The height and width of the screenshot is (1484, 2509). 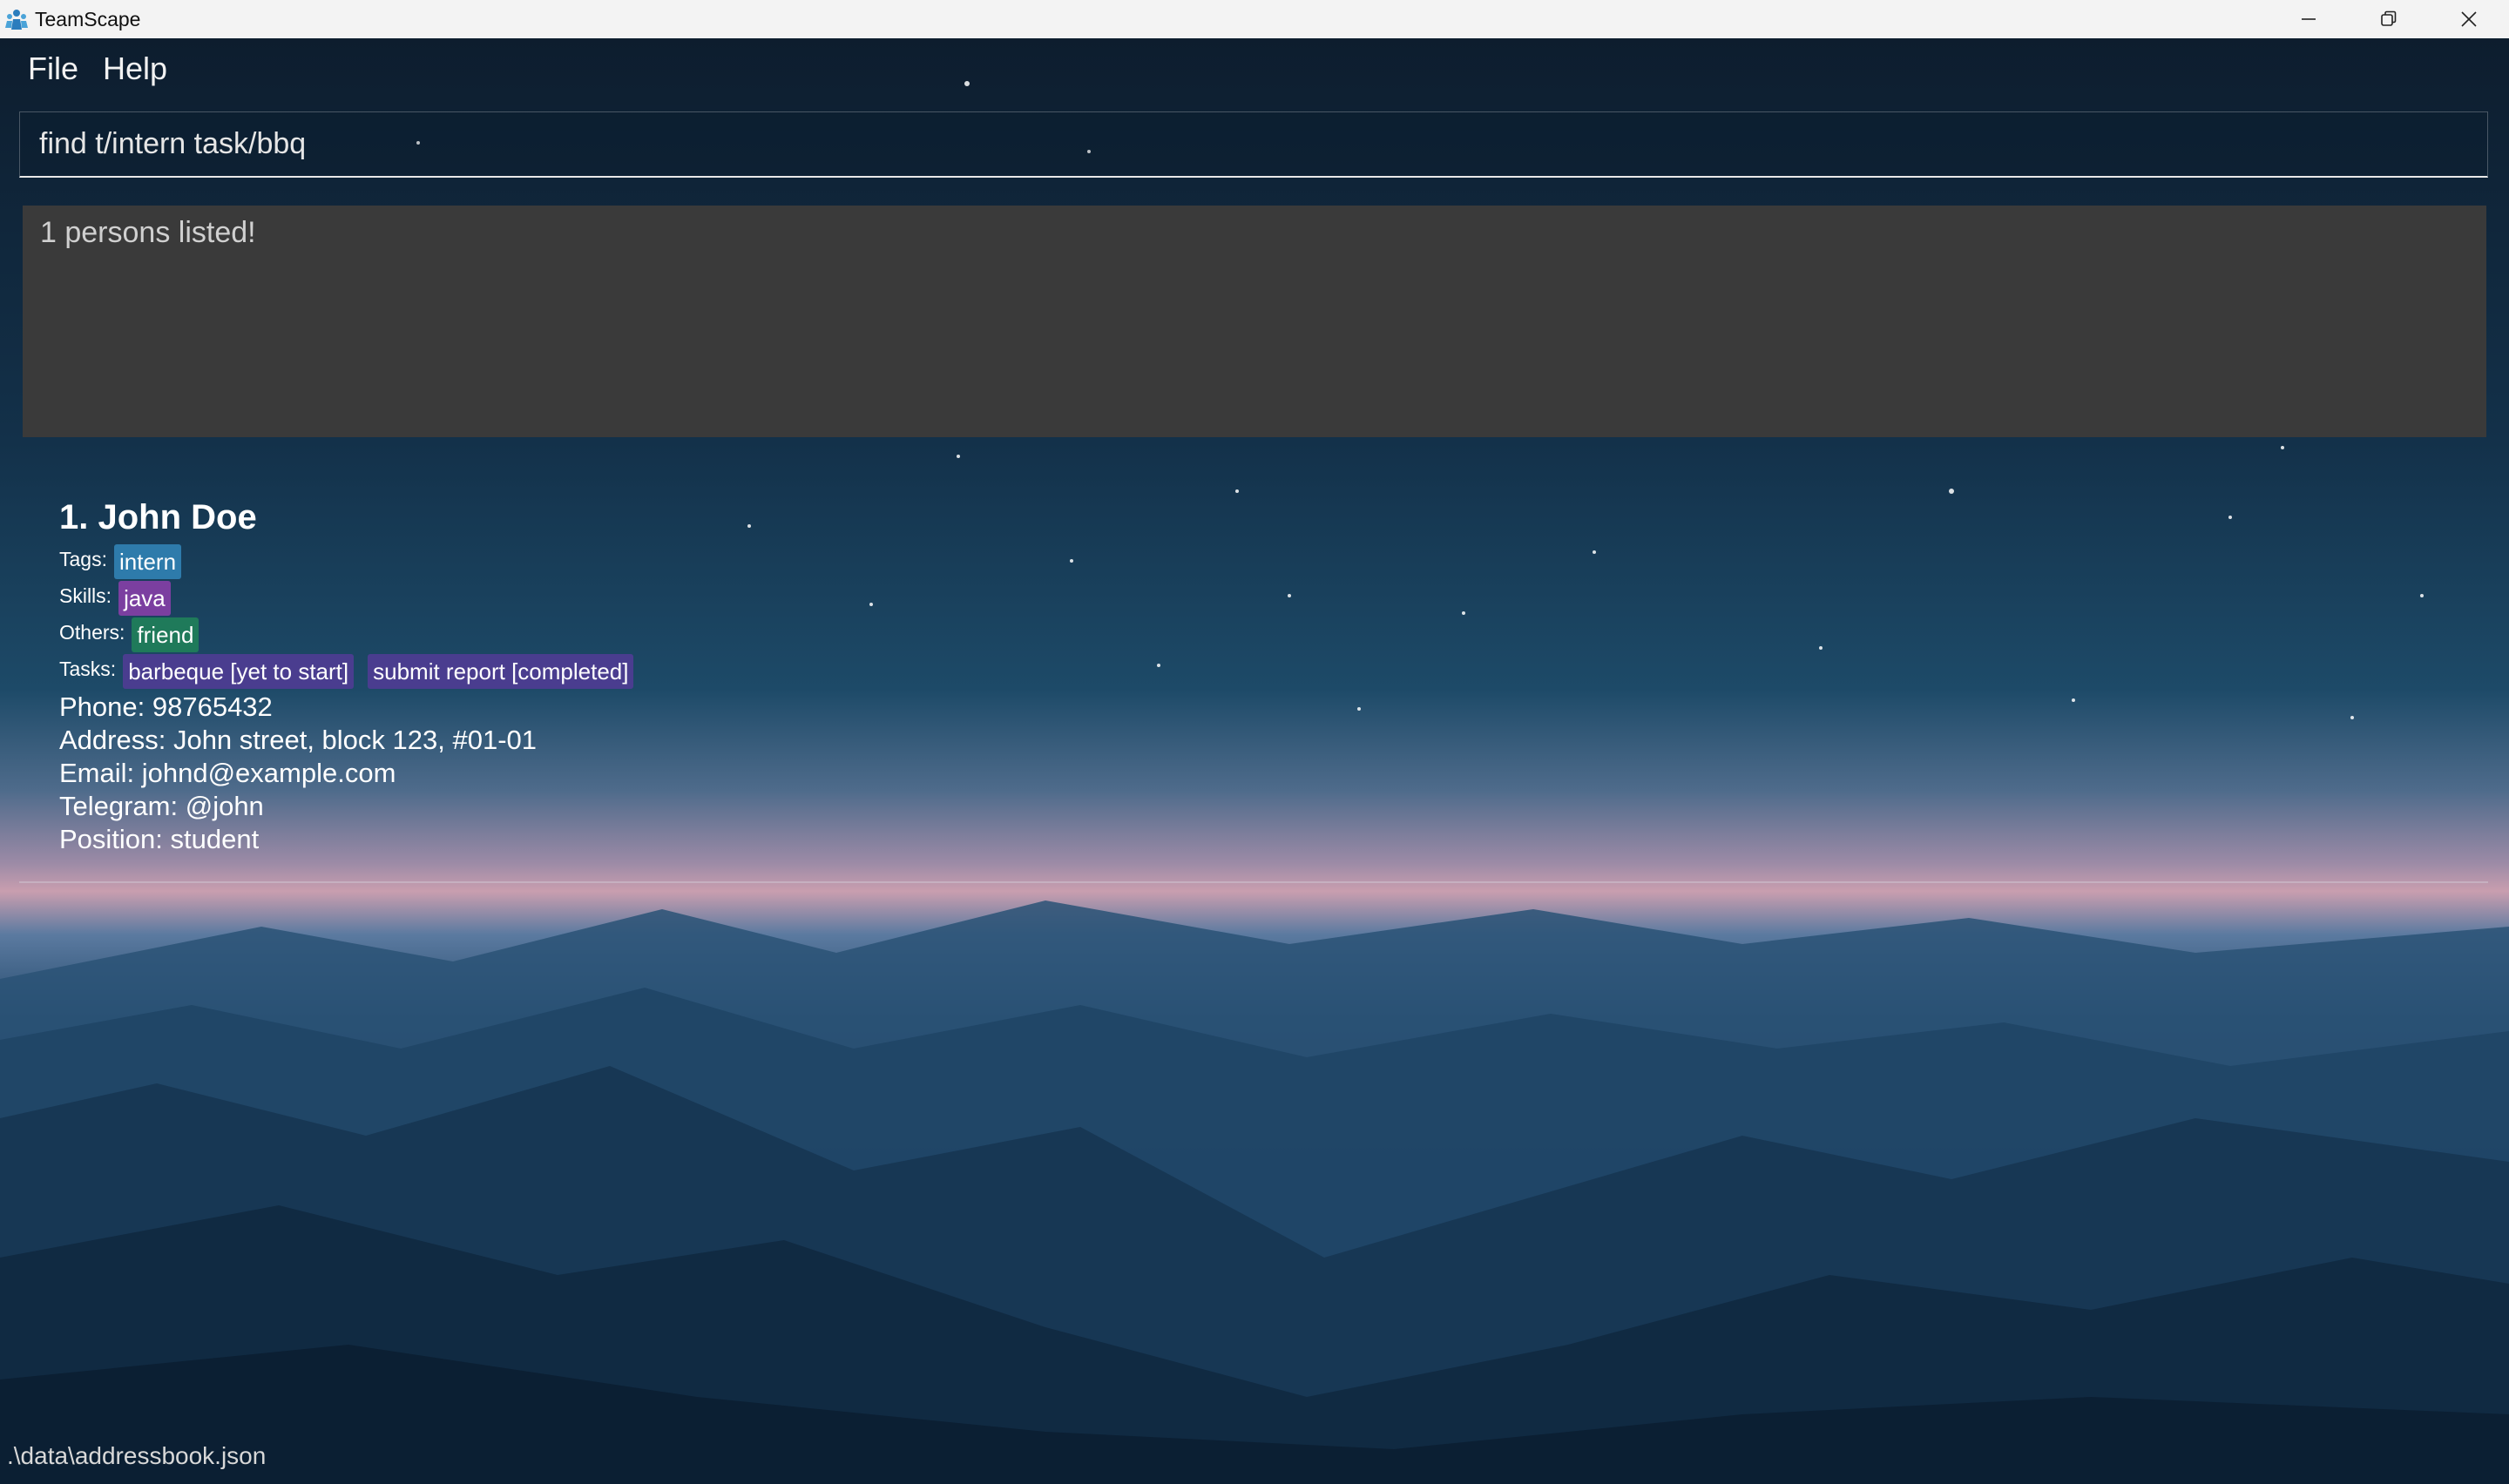 What do you see at coordinates (144, 598) in the screenshot?
I see `skill-chip: java` at bounding box center [144, 598].